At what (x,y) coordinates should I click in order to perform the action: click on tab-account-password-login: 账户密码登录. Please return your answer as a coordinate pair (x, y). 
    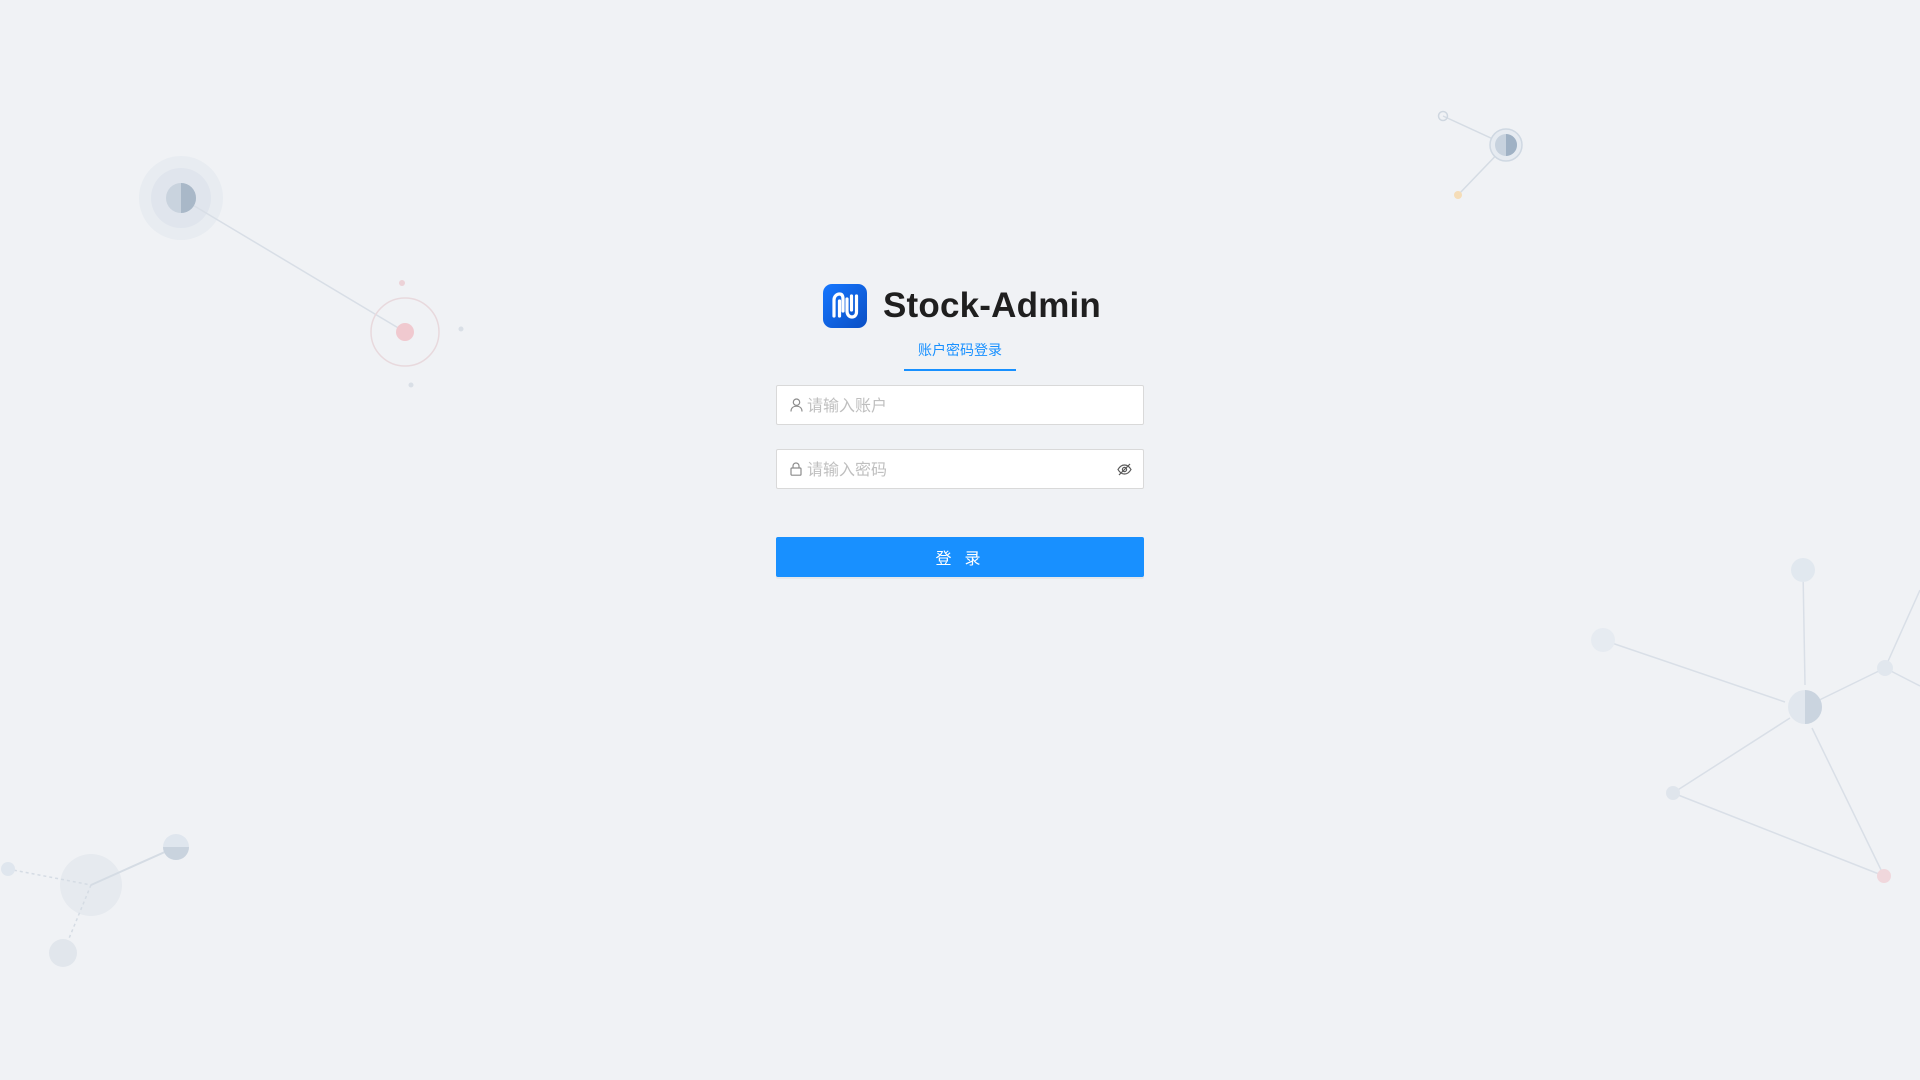
    Looking at the image, I should click on (960, 355).